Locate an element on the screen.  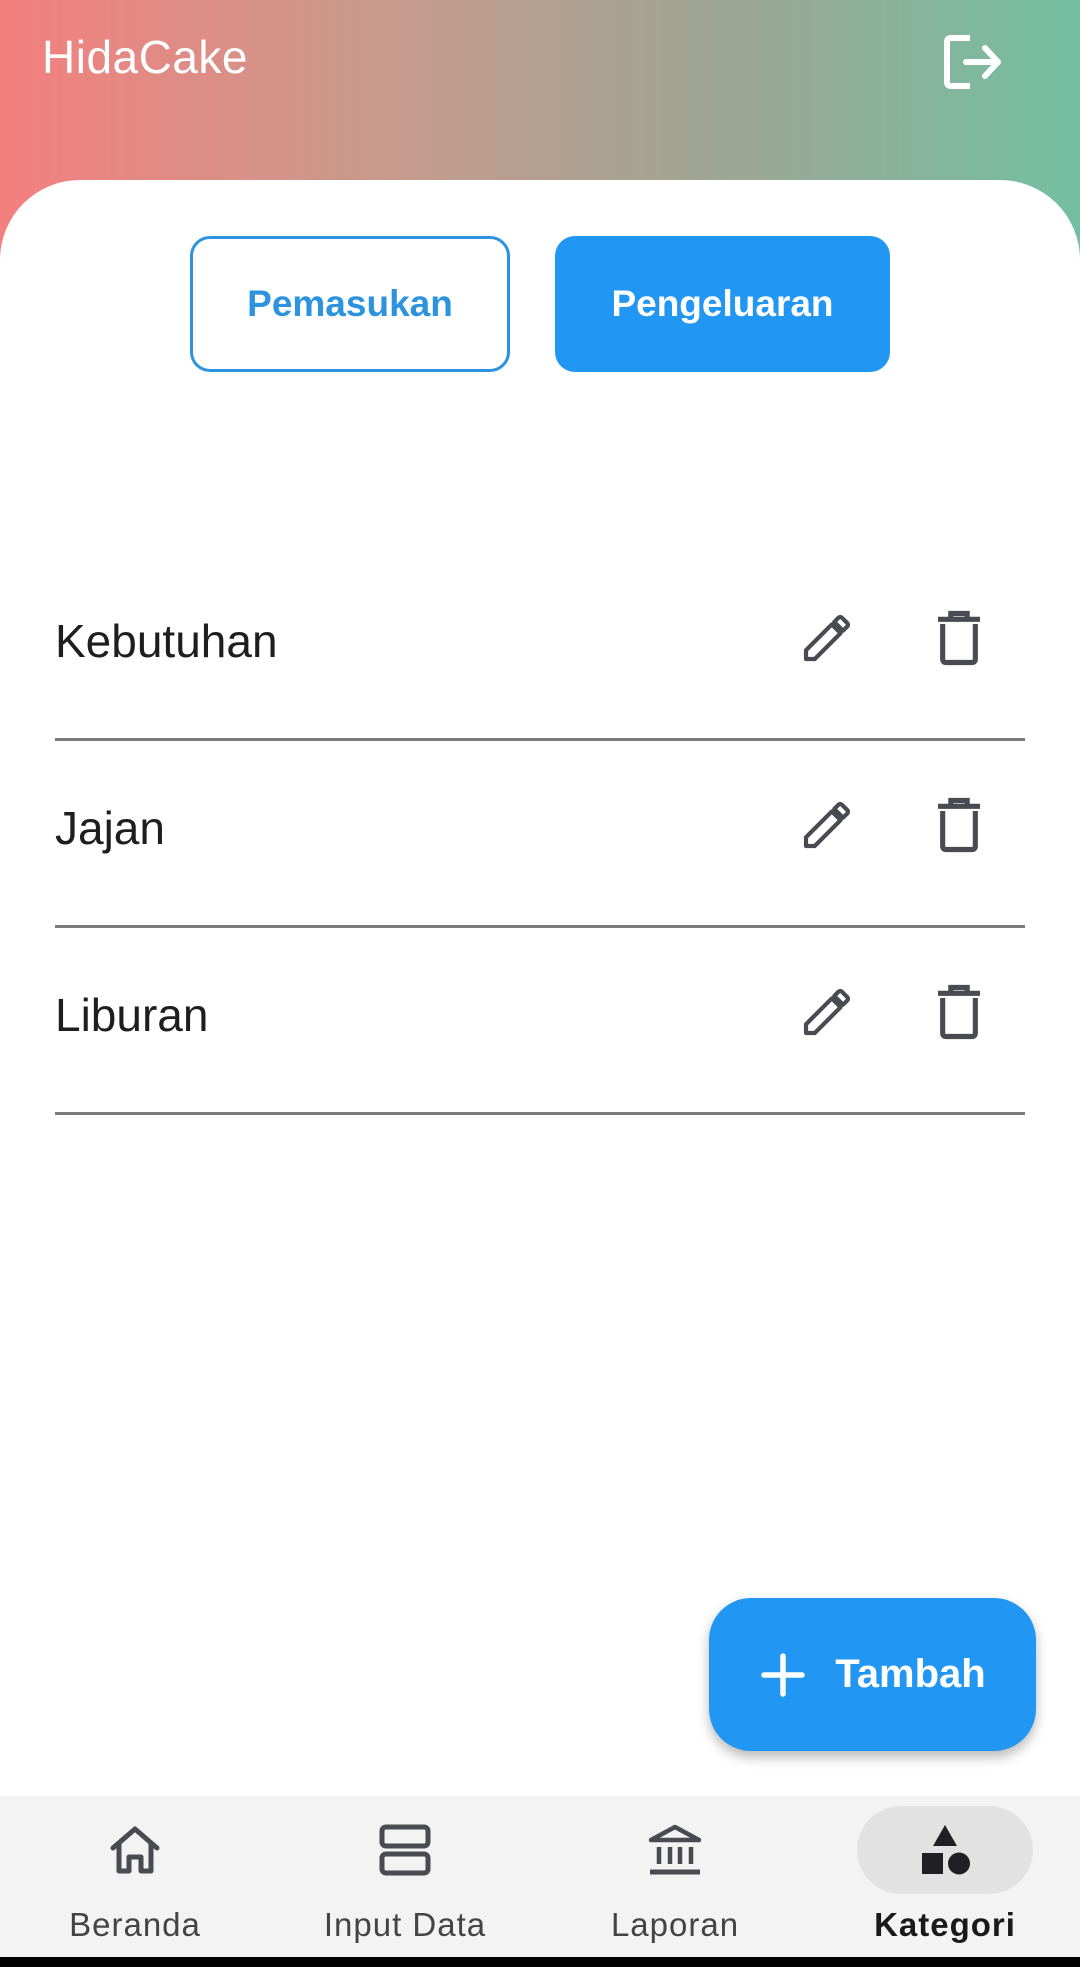
nav-item-input-data: Input Data is located at coordinates (405, 1876).